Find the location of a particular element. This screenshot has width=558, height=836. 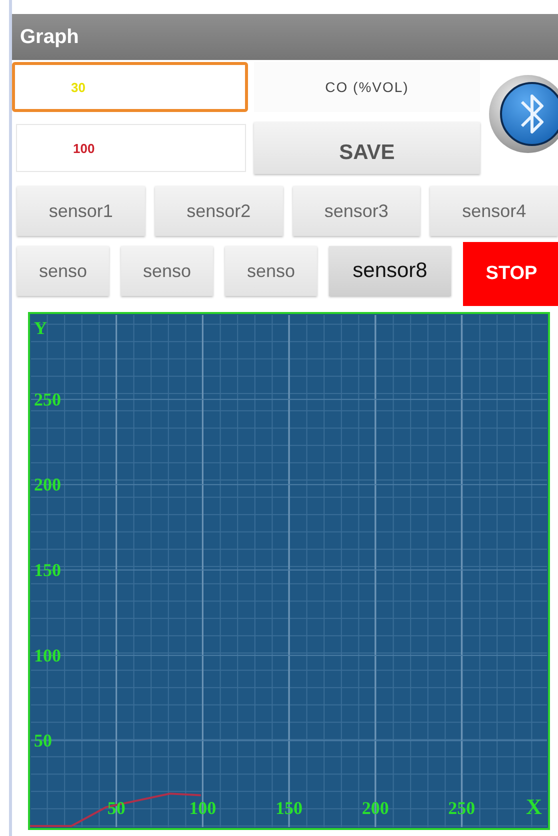

y-tick-label: 100 is located at coordinates (47, 655).